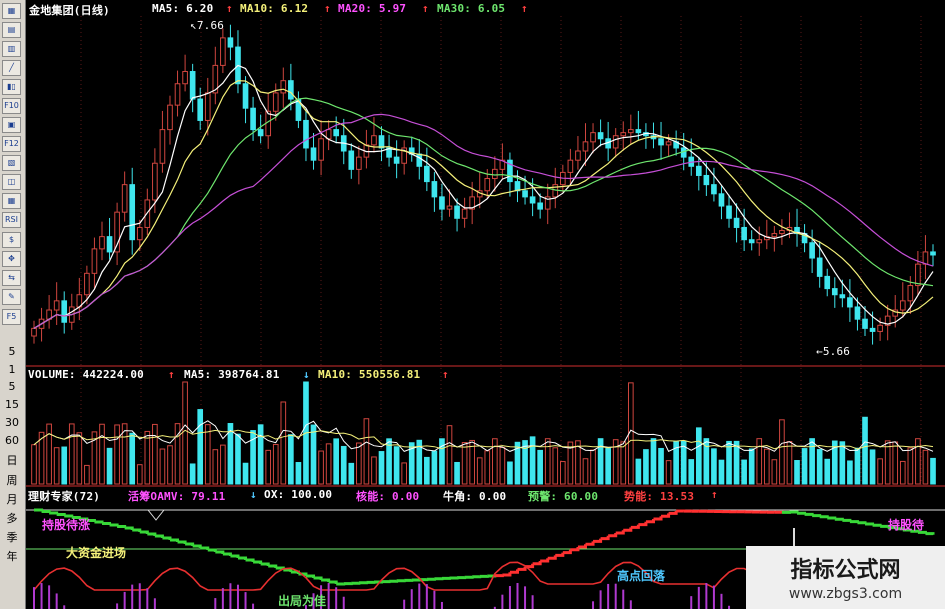 The width and height of the screenshot is (945, 609). What do you see at coordinates (12, 480) in the screenshot?
I see `period-8: 周` at bounding box center [12, 480].